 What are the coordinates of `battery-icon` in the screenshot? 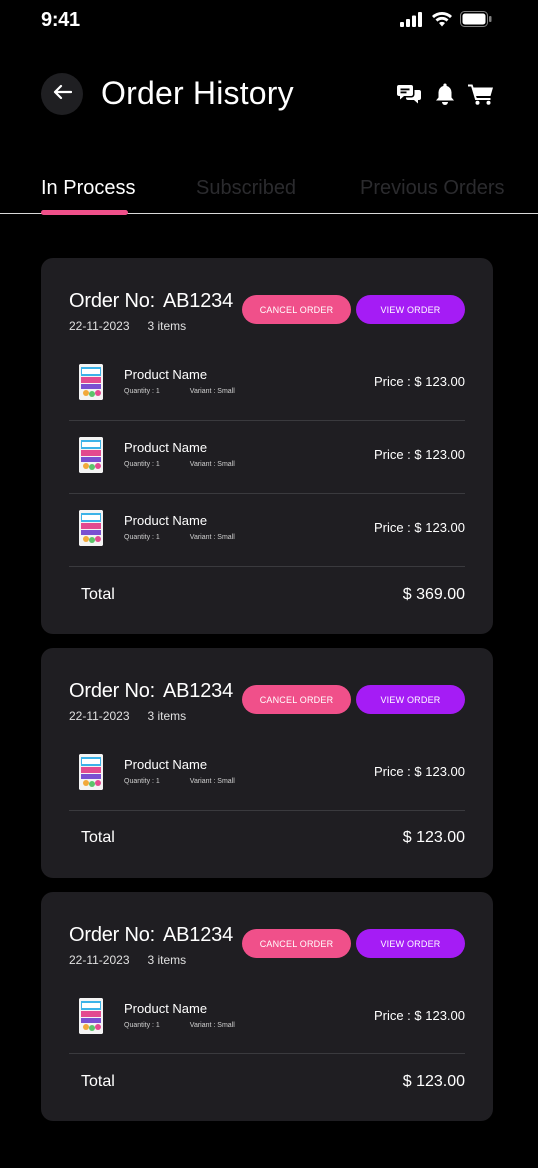 It's located at (476, 21).